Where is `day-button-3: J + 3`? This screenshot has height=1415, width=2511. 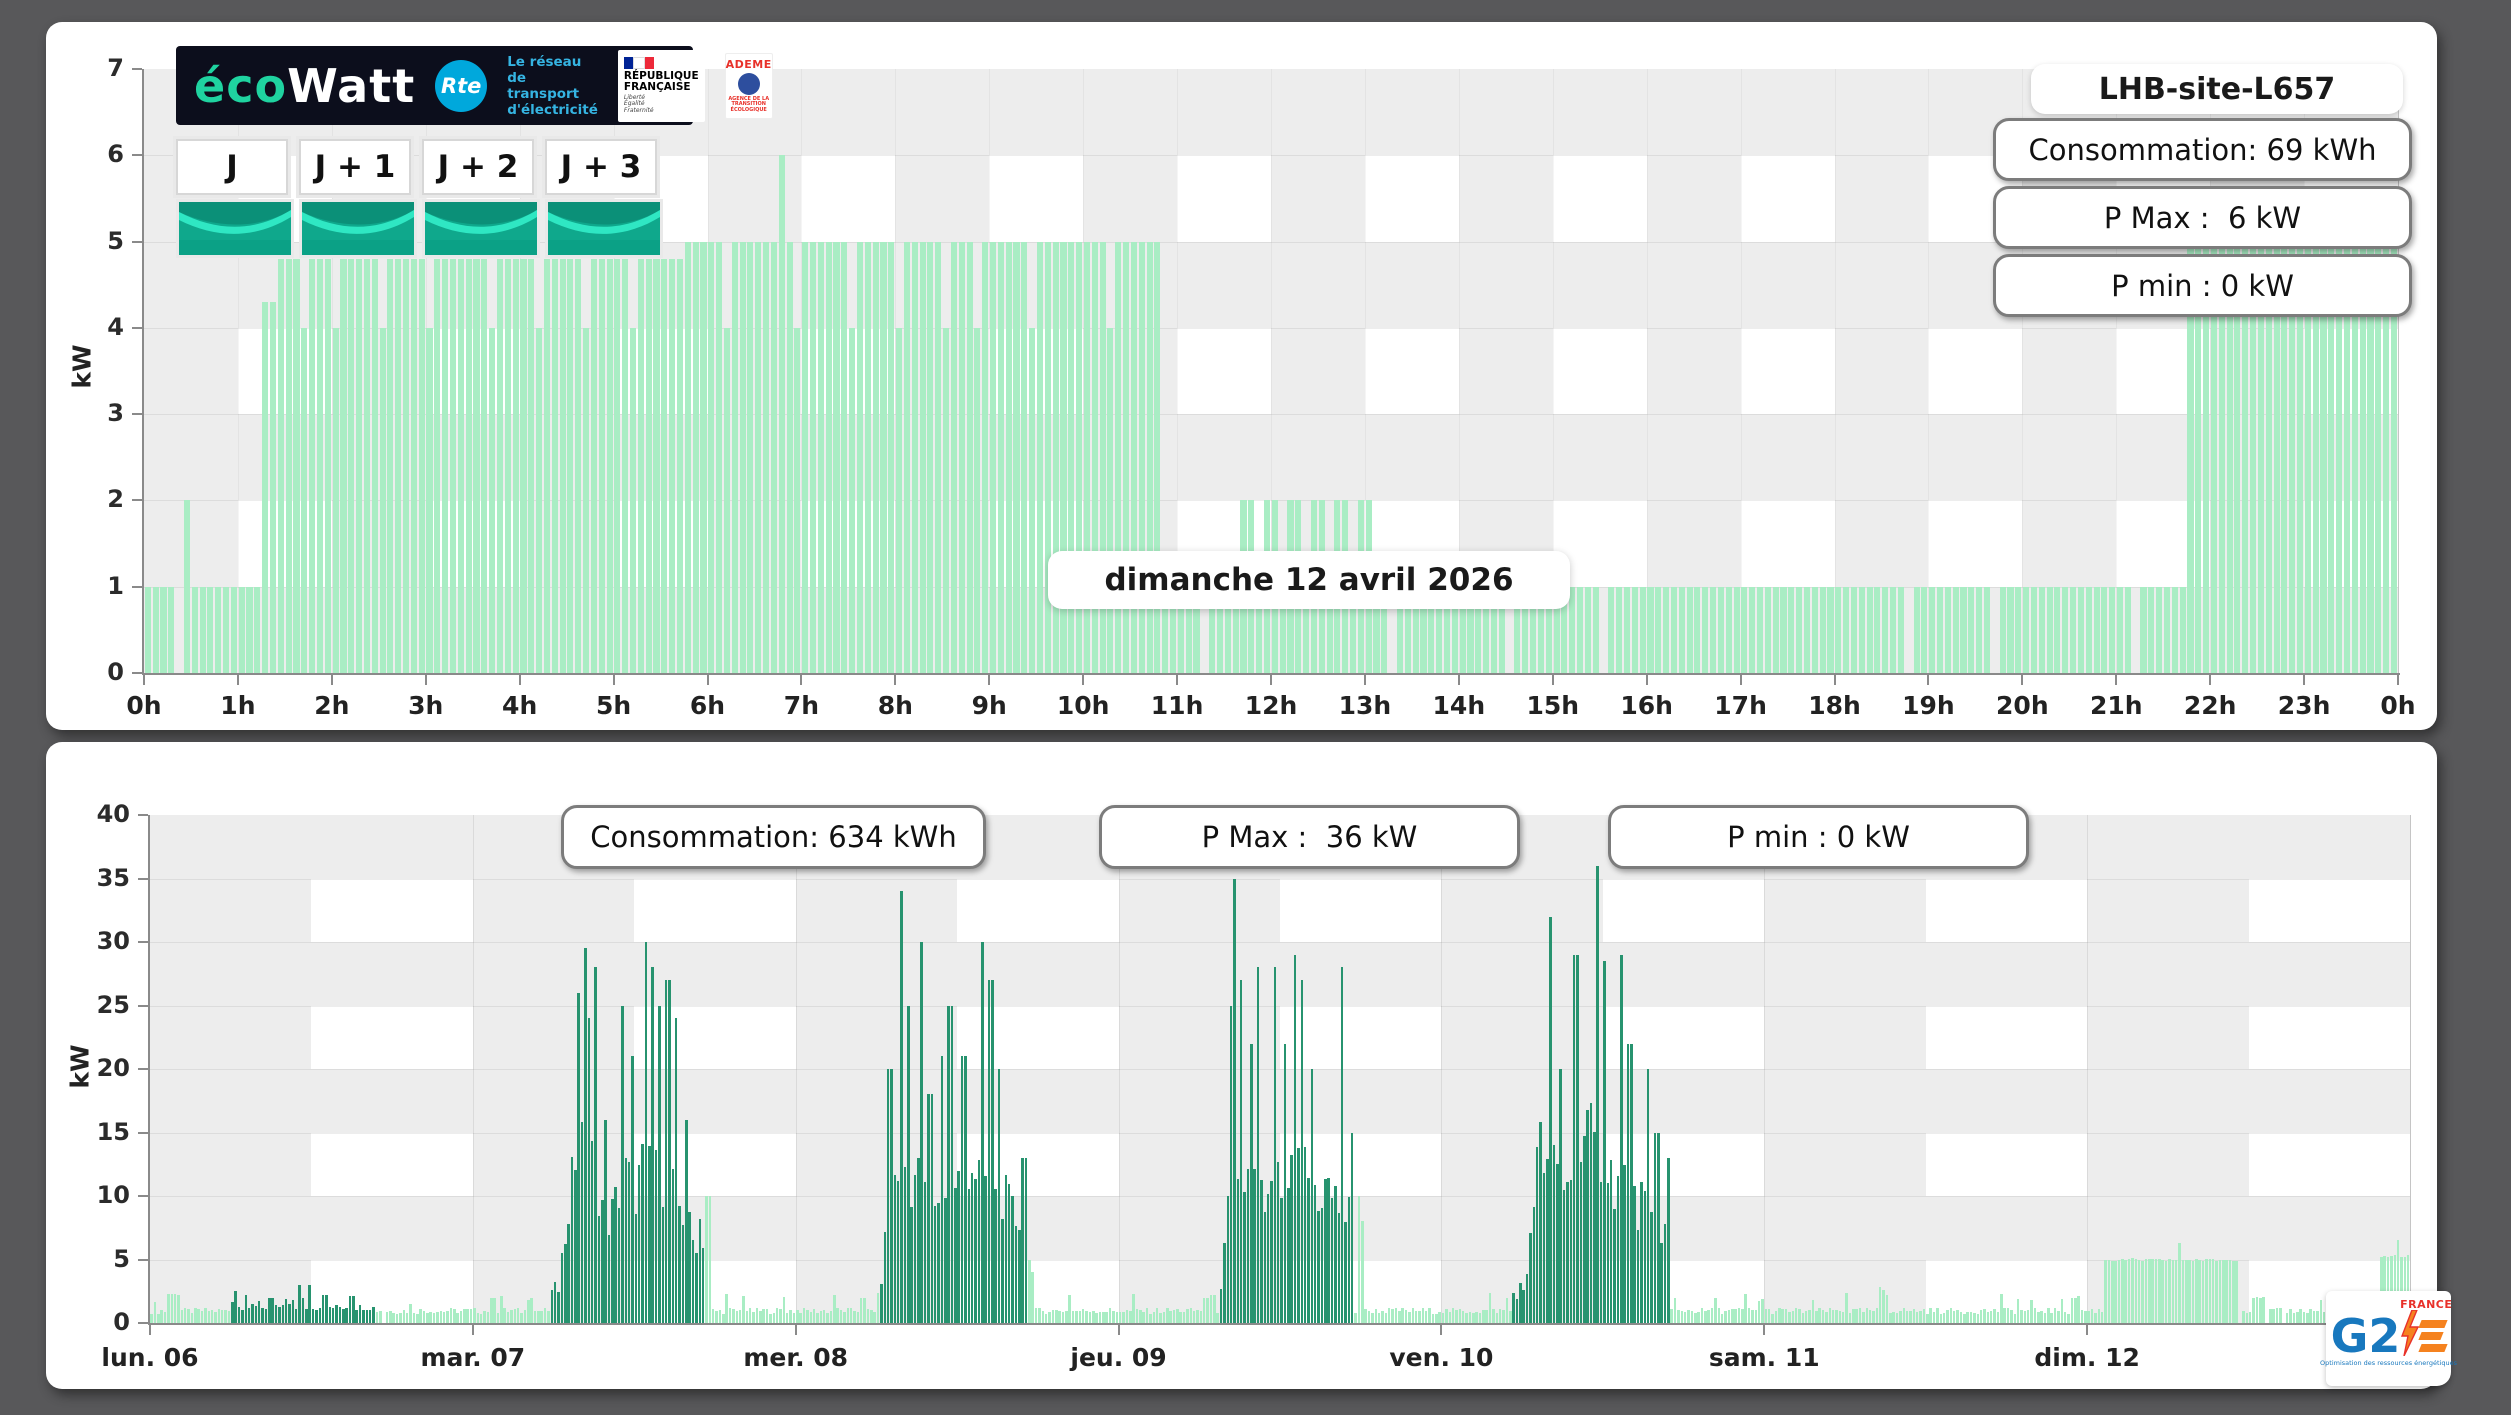
day-button-3: J + 3 is located at coordinates (602, 197).